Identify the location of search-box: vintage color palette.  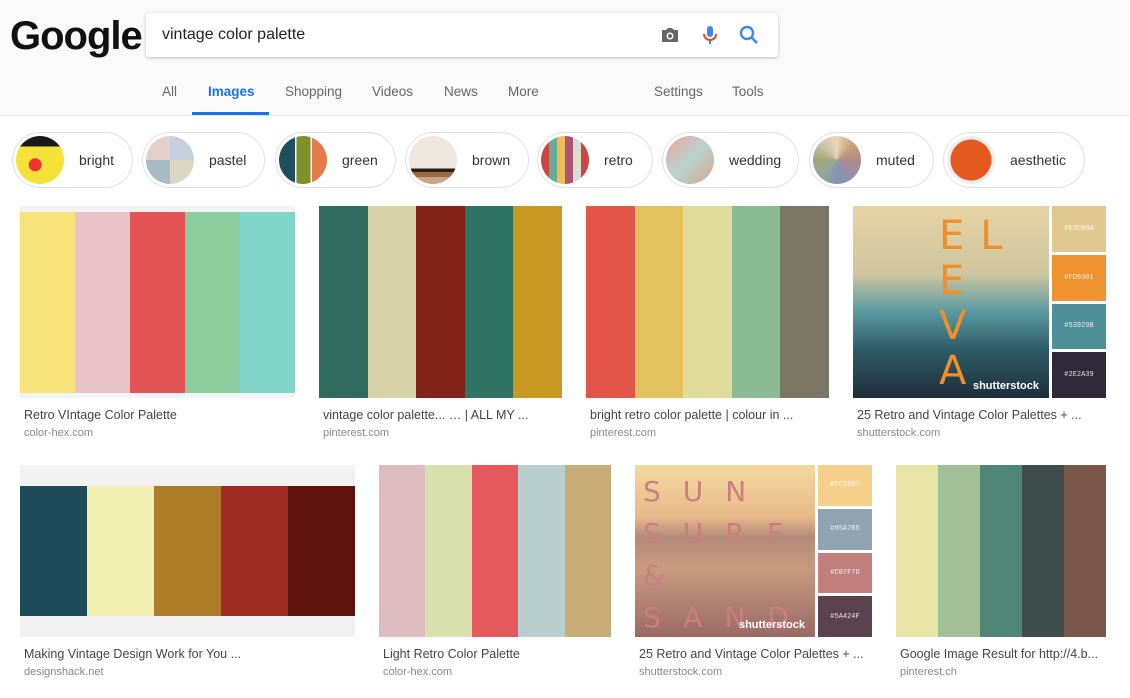
(462, 35).